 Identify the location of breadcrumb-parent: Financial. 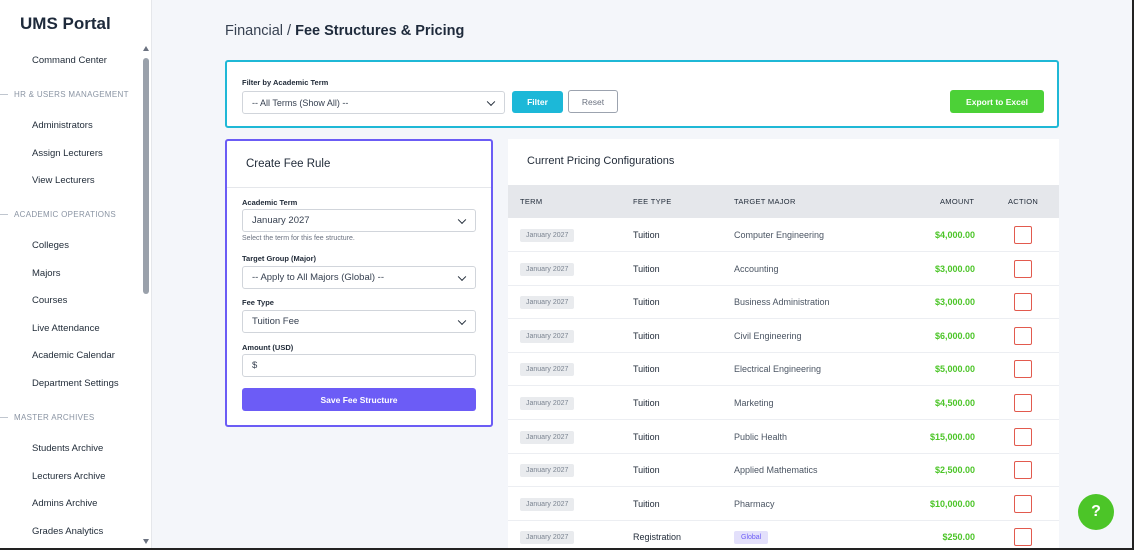
(254, 31).